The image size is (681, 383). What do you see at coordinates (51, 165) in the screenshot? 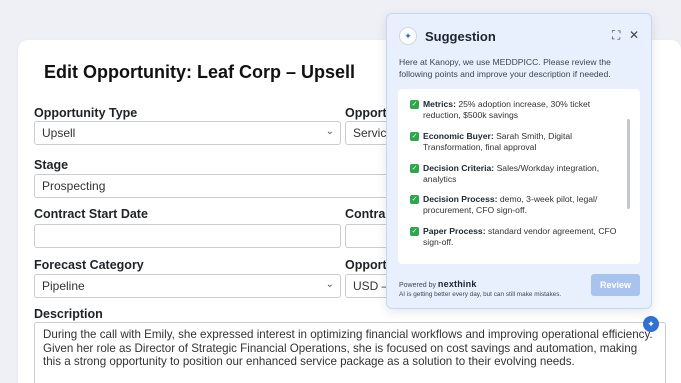
I see `stage-label: Stage` at bounding box center [51, 165].